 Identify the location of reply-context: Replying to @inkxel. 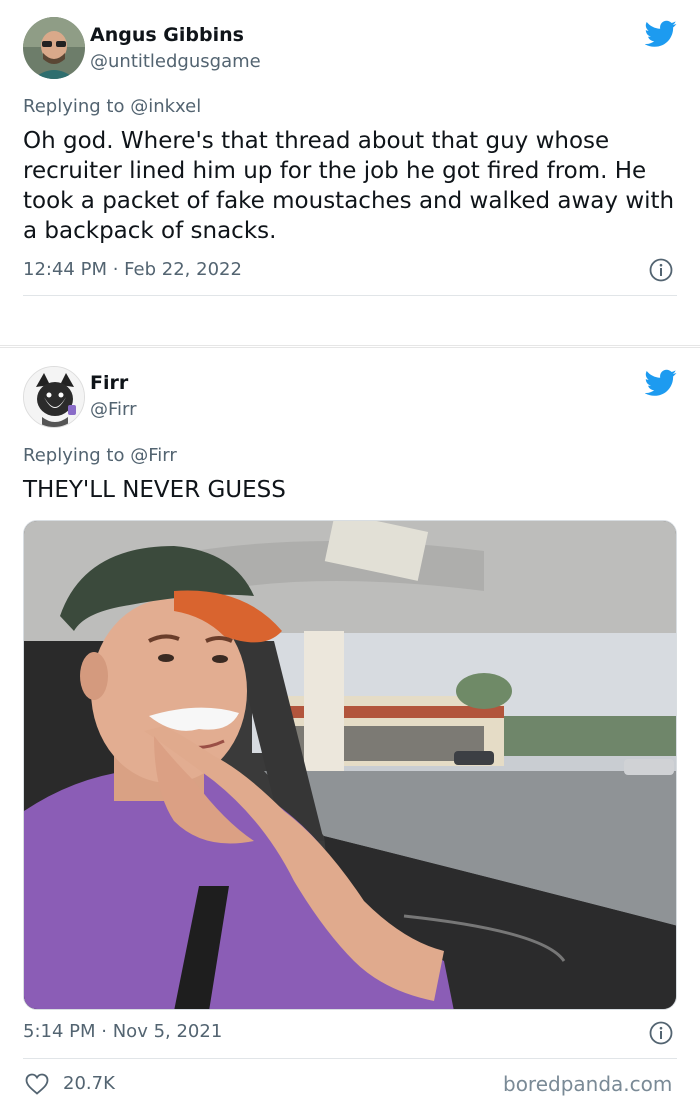
(112, 106).